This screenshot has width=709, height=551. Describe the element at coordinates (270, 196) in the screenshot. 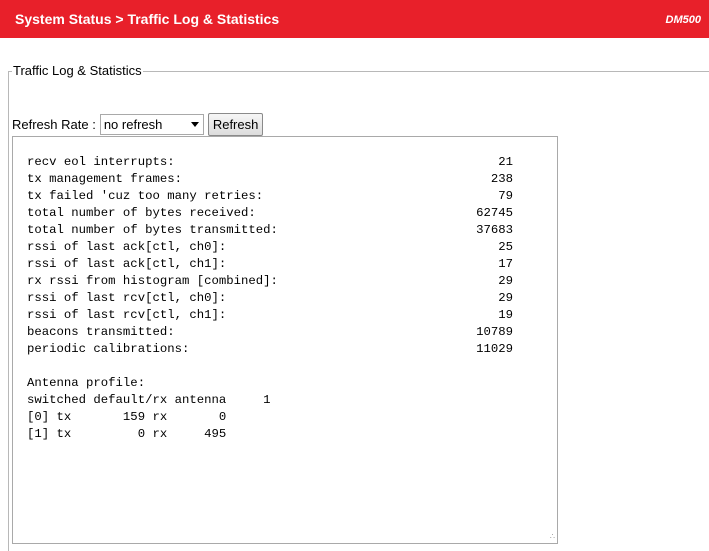

I see `log-stat-line: tx failed 'cuz too many retries: 79` at that location.